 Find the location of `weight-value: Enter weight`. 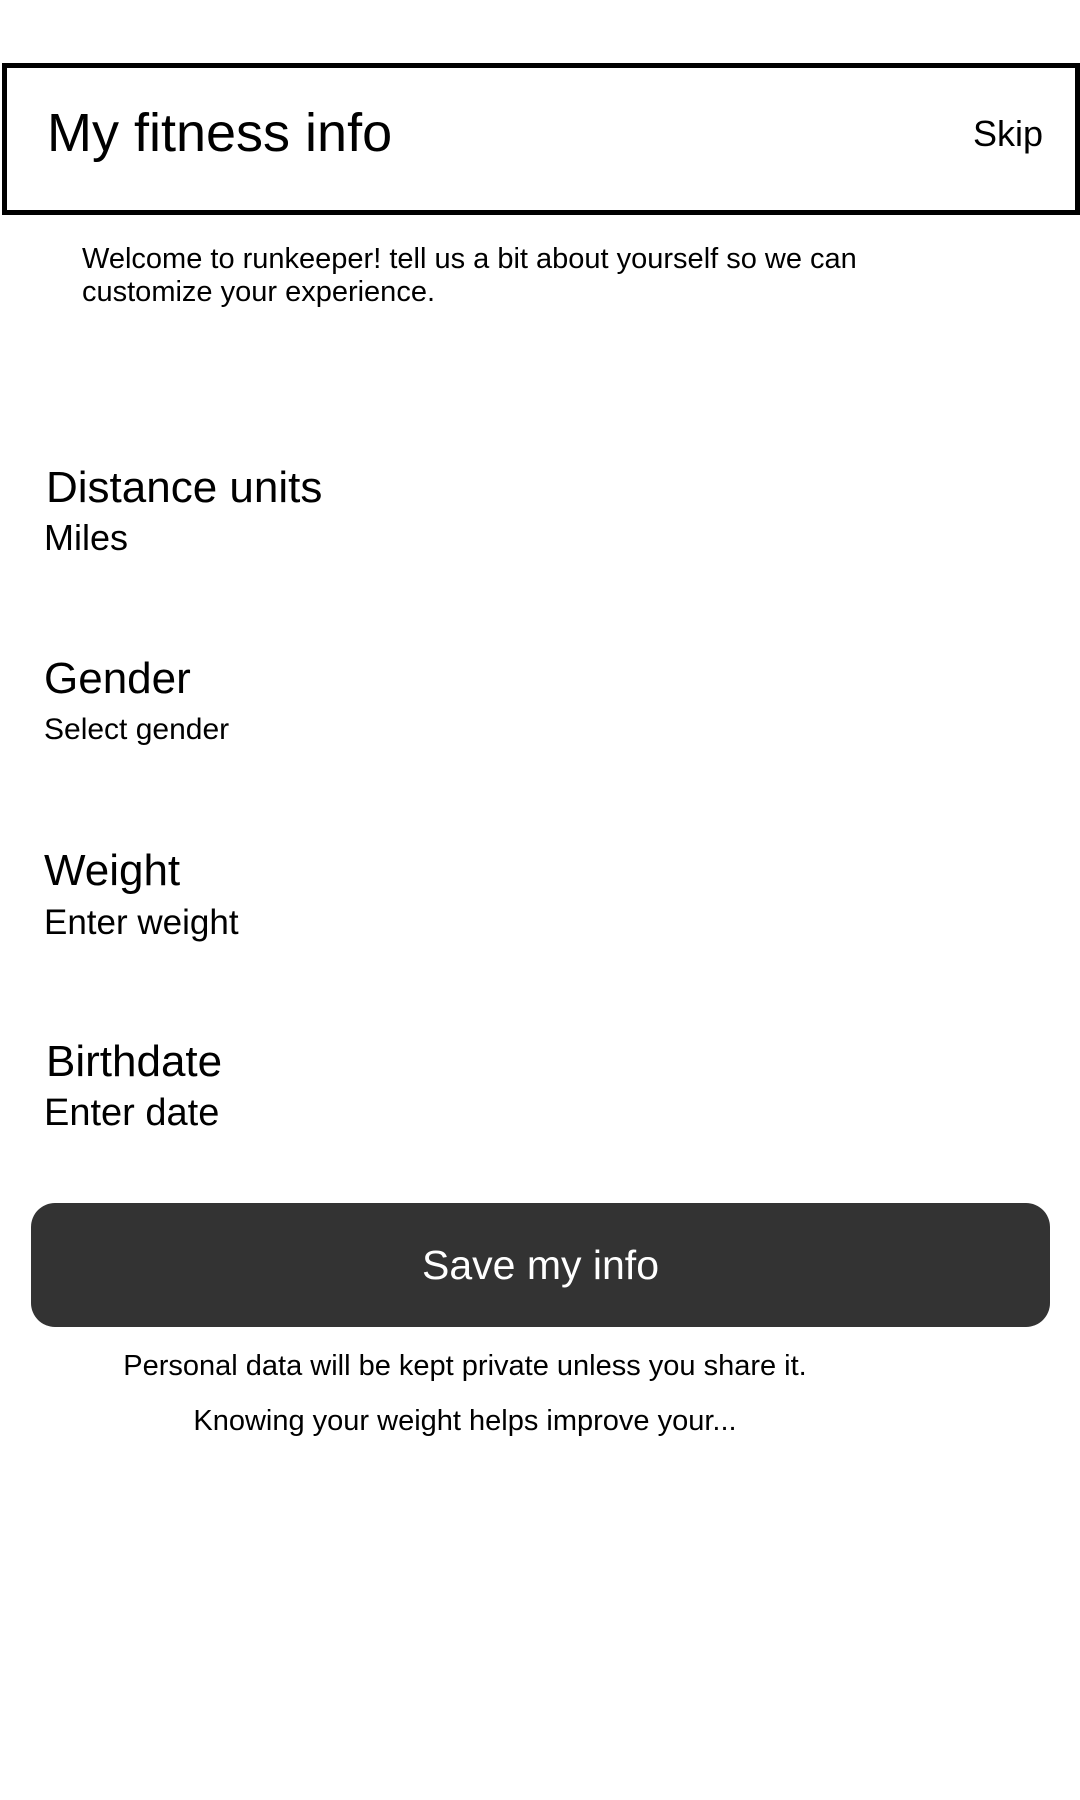

weight-value: Enter weight is located at coordinates (141, 922).